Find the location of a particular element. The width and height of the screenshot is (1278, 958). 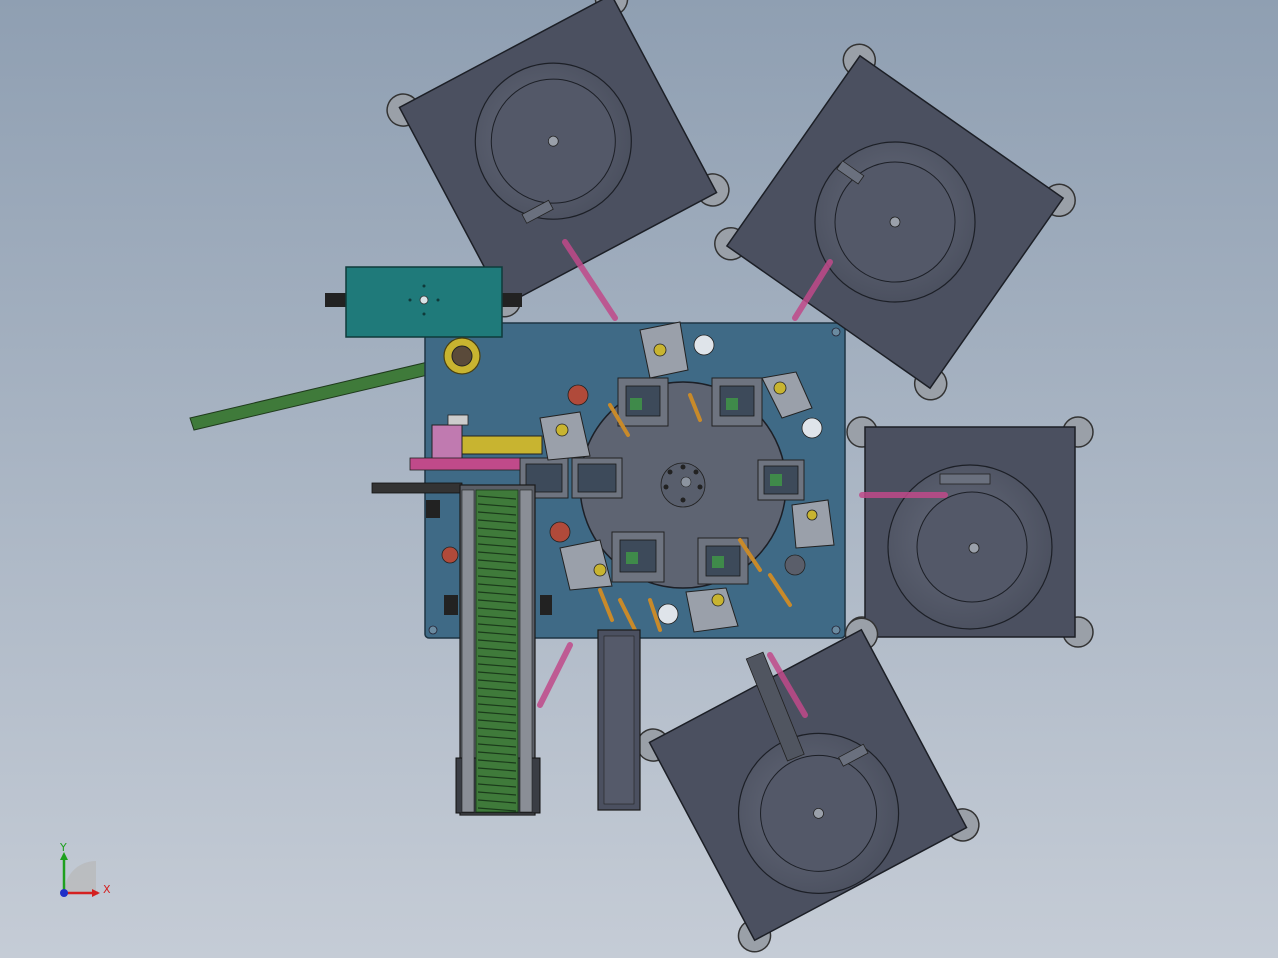

output-conveyor-left is located at coordinates (498, 650).